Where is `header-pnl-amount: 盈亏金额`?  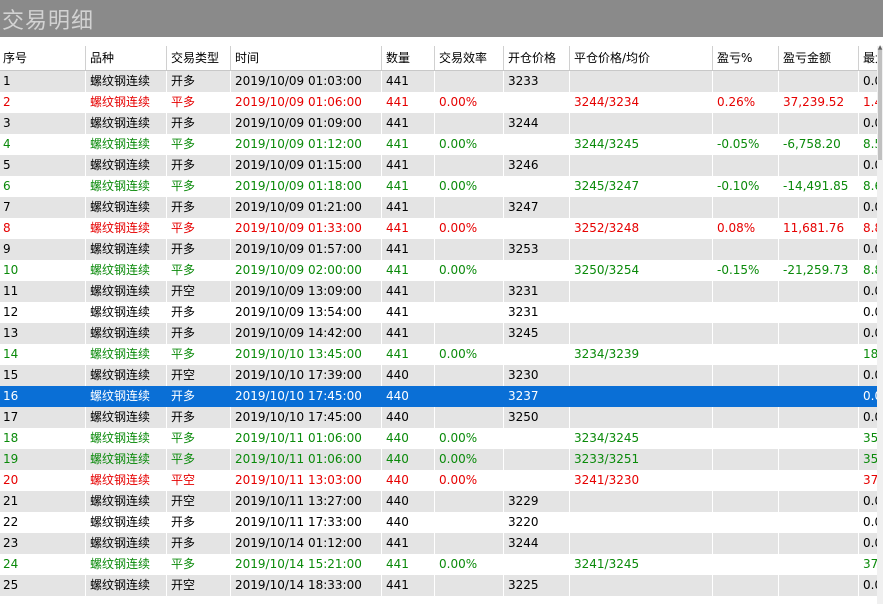
header-pnl-amount: 盈亏金额 is located at coordinates (819, 58).